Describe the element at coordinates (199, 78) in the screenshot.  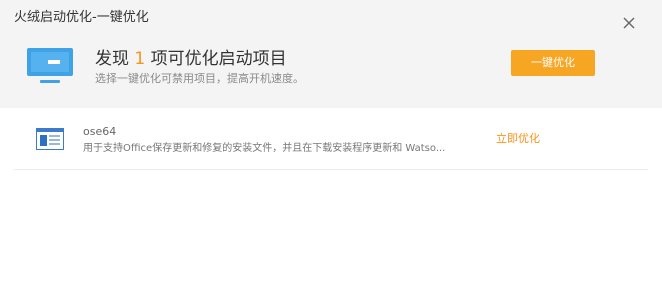
I see `summary-subtext: 选择一键优化可禁用项目，提高开机速度。` at that location.